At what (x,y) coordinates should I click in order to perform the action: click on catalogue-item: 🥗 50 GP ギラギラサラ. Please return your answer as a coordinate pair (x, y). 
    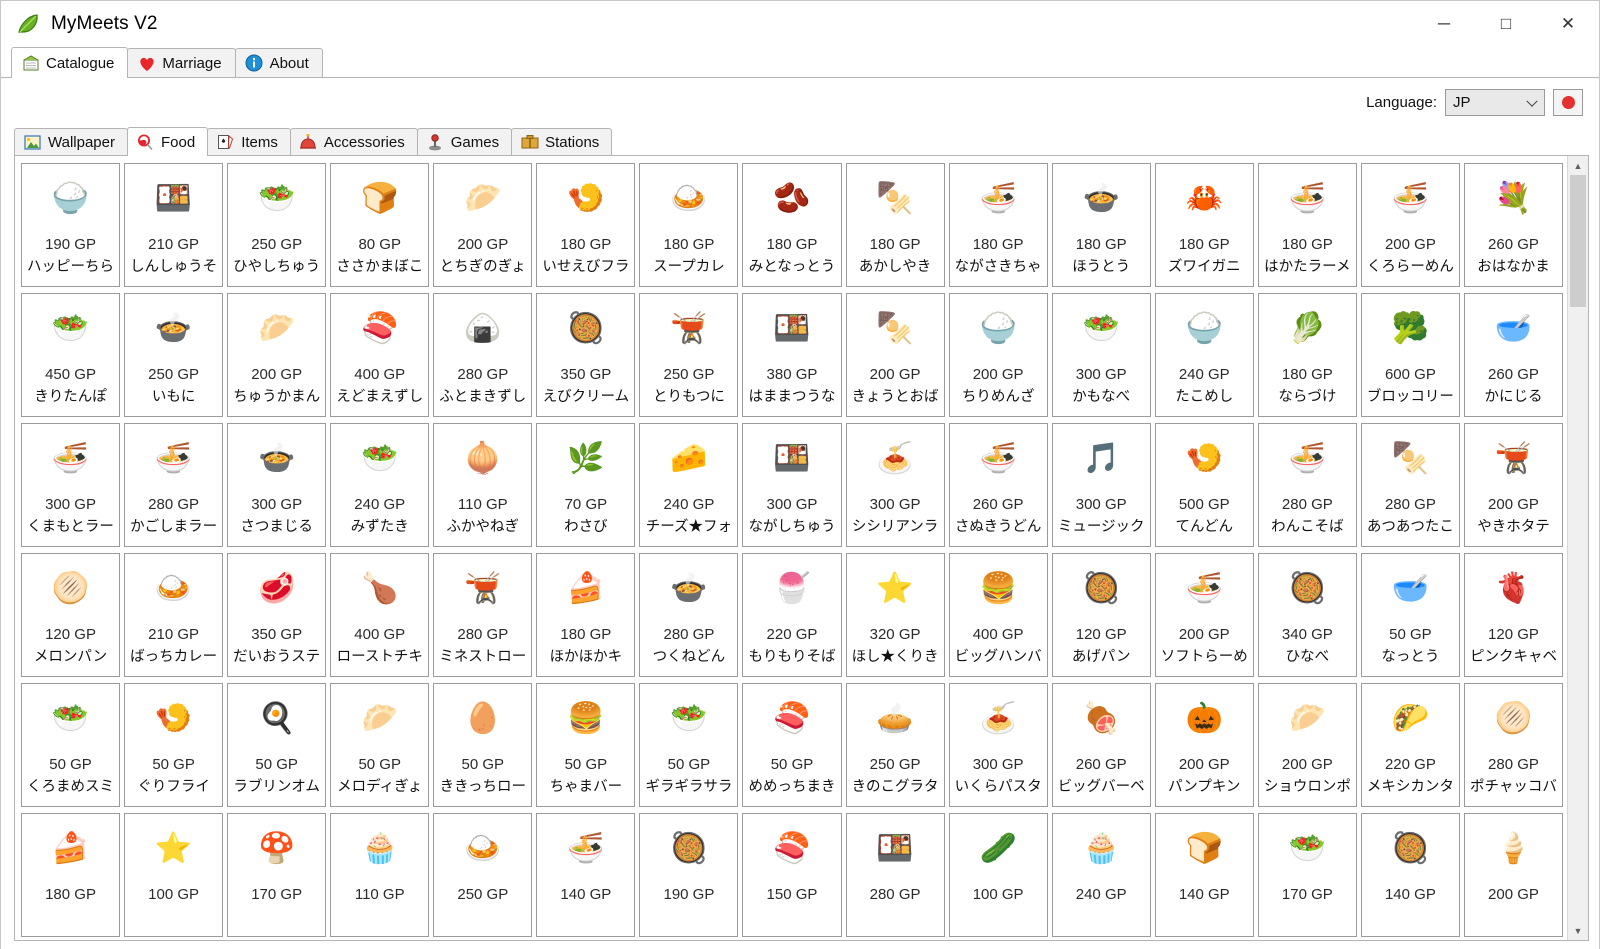
    Looking at the image, I should click on (689, 745).